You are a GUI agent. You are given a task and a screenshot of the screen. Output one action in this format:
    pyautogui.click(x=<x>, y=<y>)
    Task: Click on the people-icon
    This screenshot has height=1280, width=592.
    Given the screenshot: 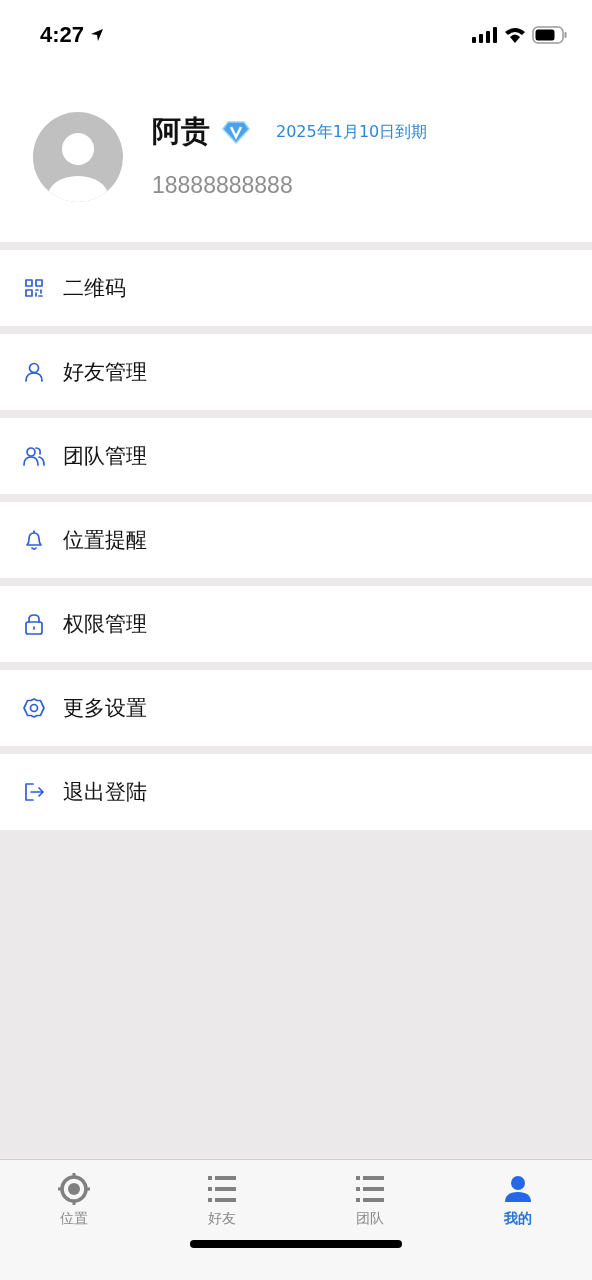 What is the action you would take?
    pyautogui.click(x=34, y=456)
    